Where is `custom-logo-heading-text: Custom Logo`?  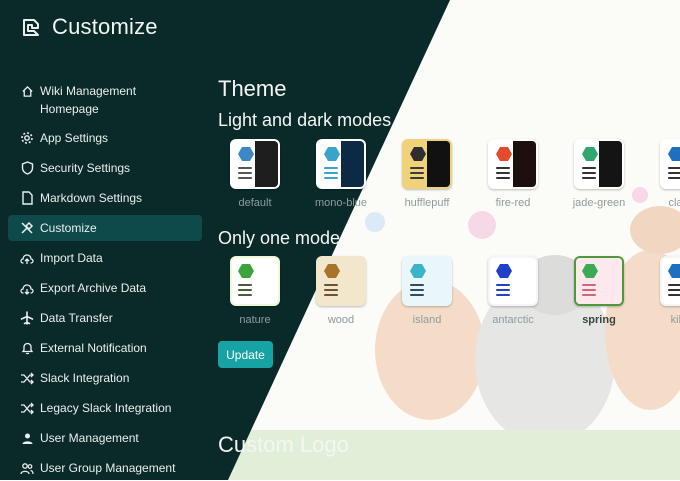
custom-logo-heading-text: Custom Logo is located at coordinates (283, 444).